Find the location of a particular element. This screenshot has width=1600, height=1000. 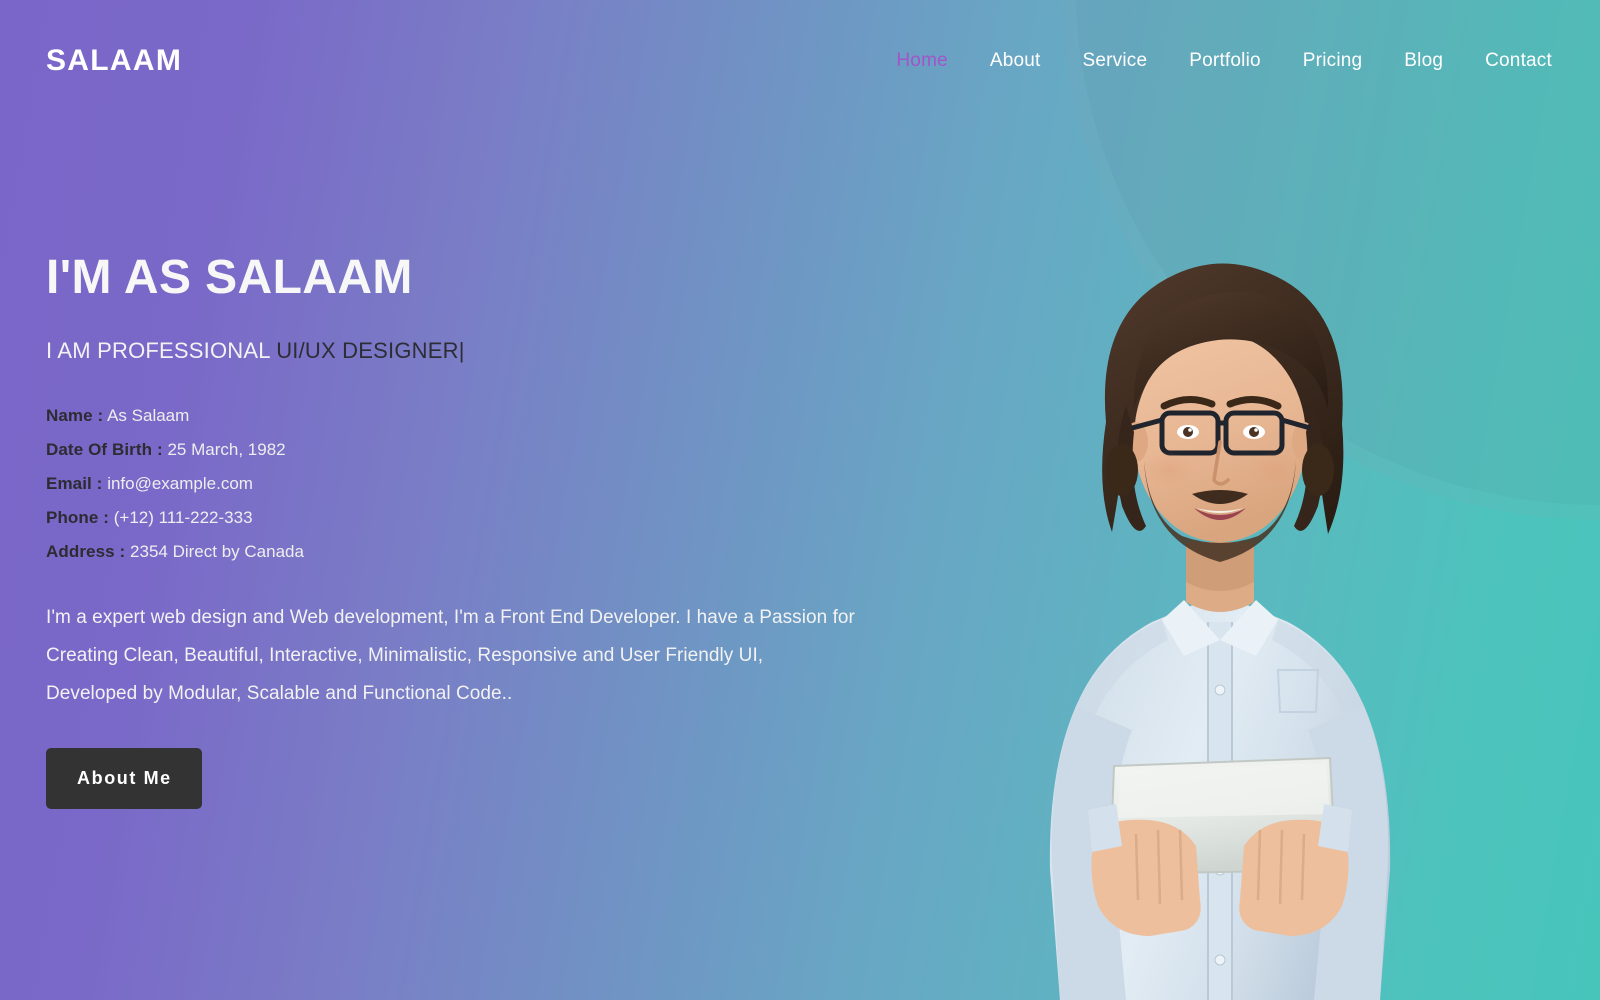

info-label-phone: Phone : is located at coordinates (78, 518).